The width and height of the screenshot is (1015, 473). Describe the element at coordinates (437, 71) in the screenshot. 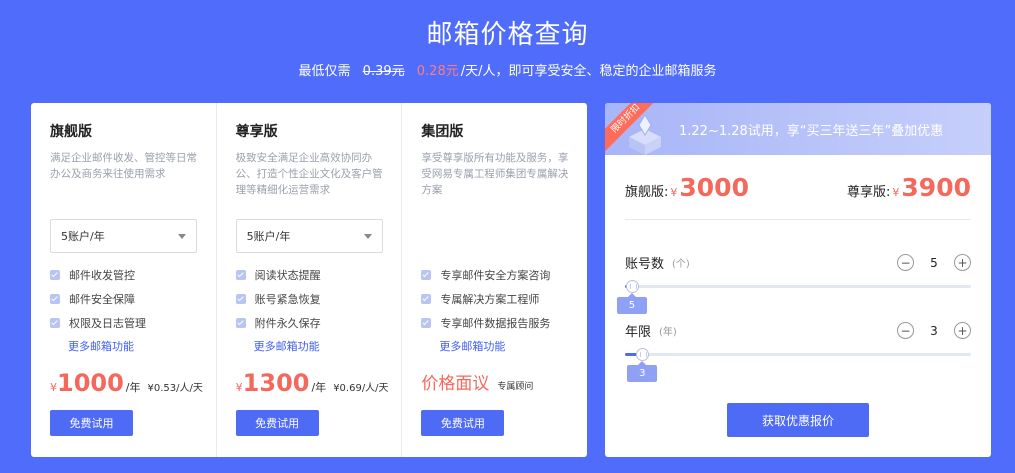

I see `new-price: 0.28元` at that location.